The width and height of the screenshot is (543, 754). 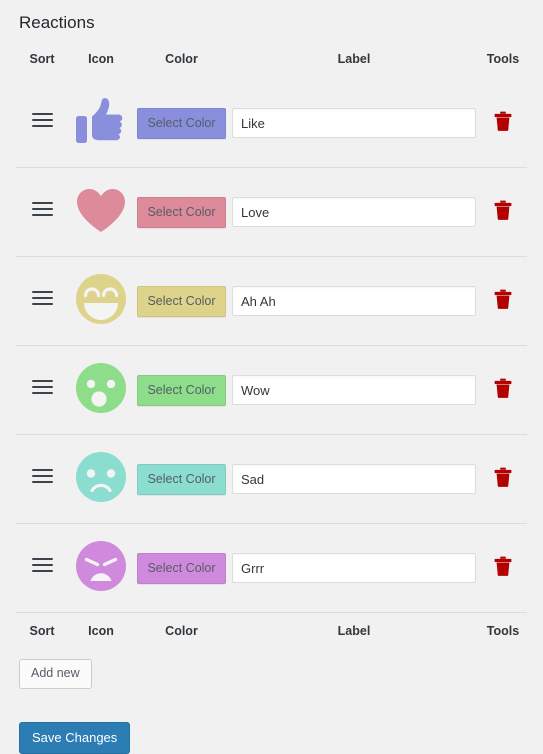 I want to click on save-row: Save Changes, so click(x=271, y=721).